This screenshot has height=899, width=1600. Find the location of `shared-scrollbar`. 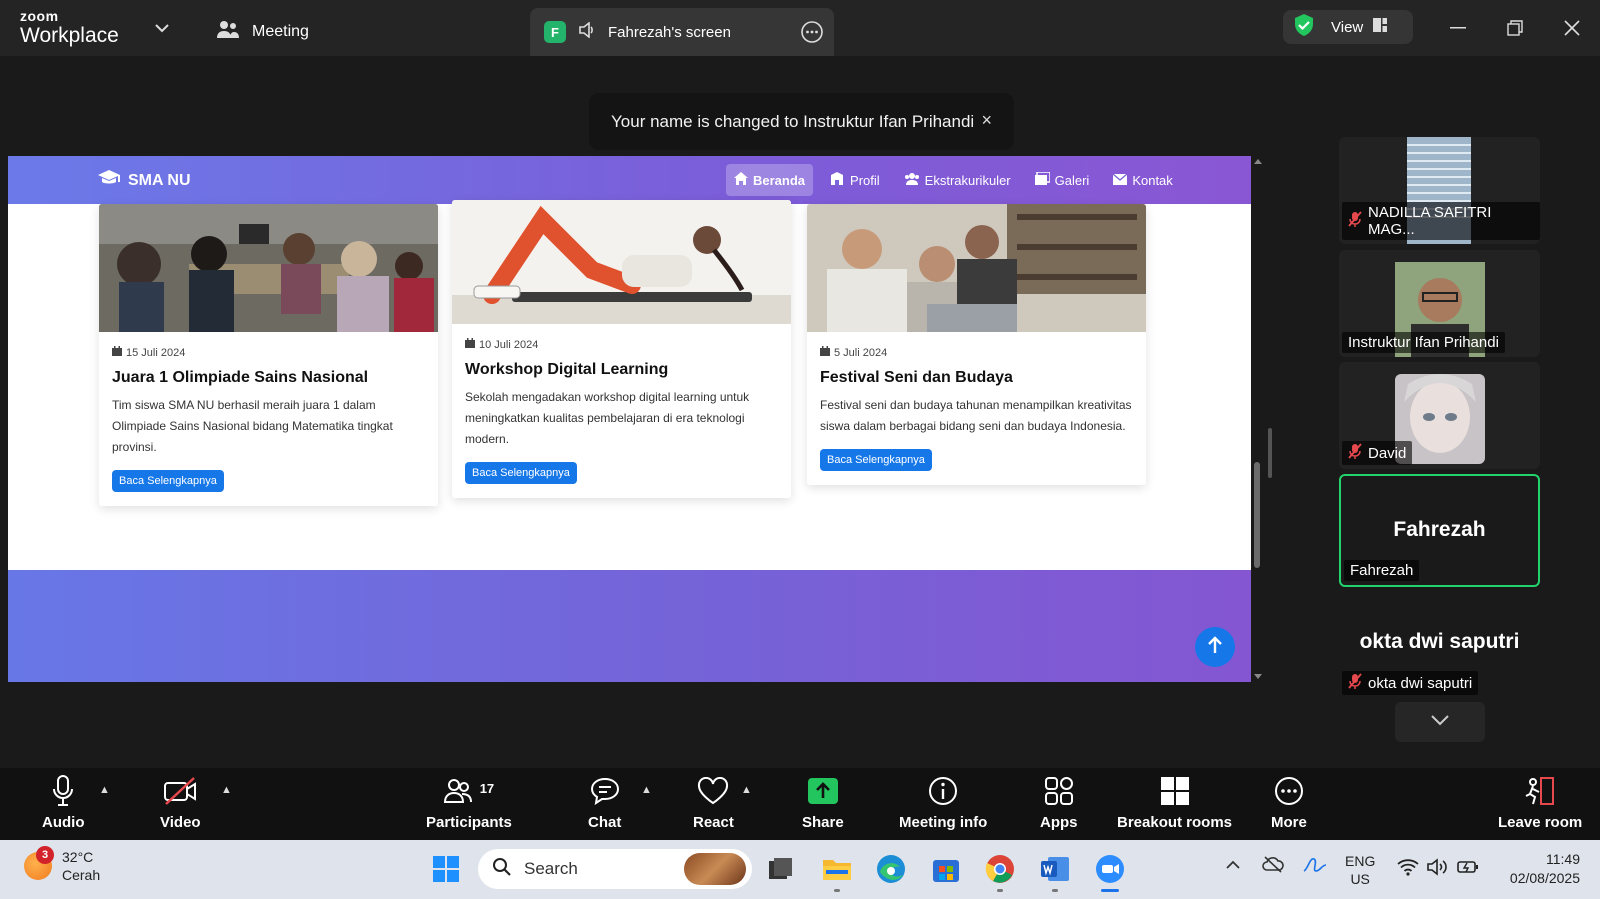

shared-scrollbar is located at coordinates (1258, 419).